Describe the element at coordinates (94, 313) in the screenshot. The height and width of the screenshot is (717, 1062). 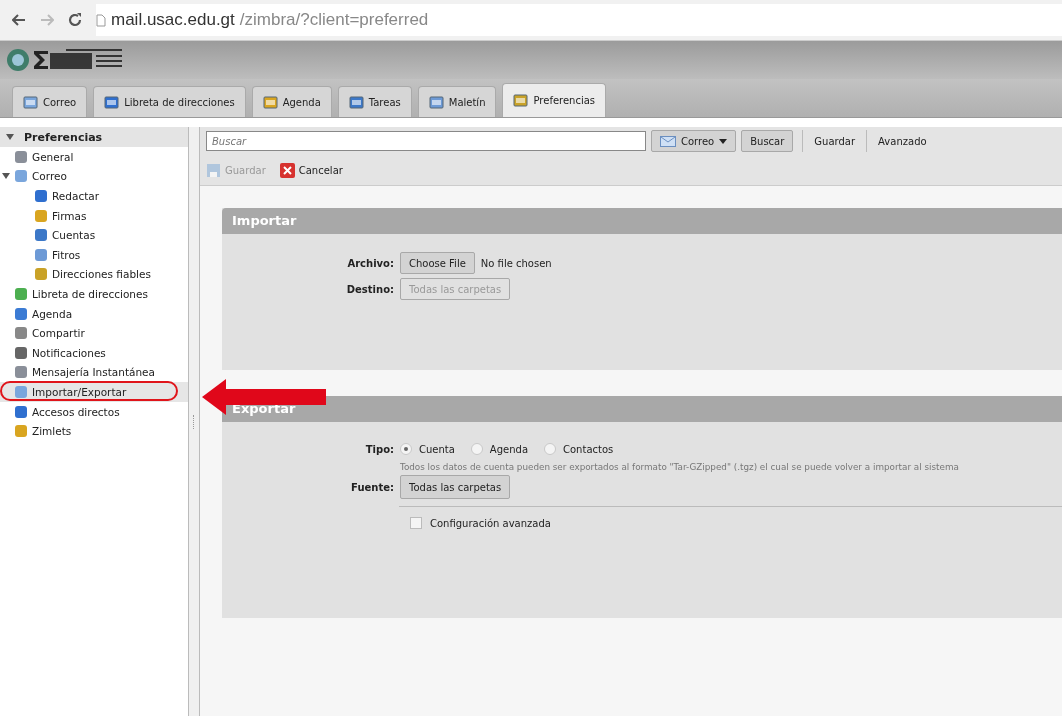
I see `tree-item: Agenda` at that location.